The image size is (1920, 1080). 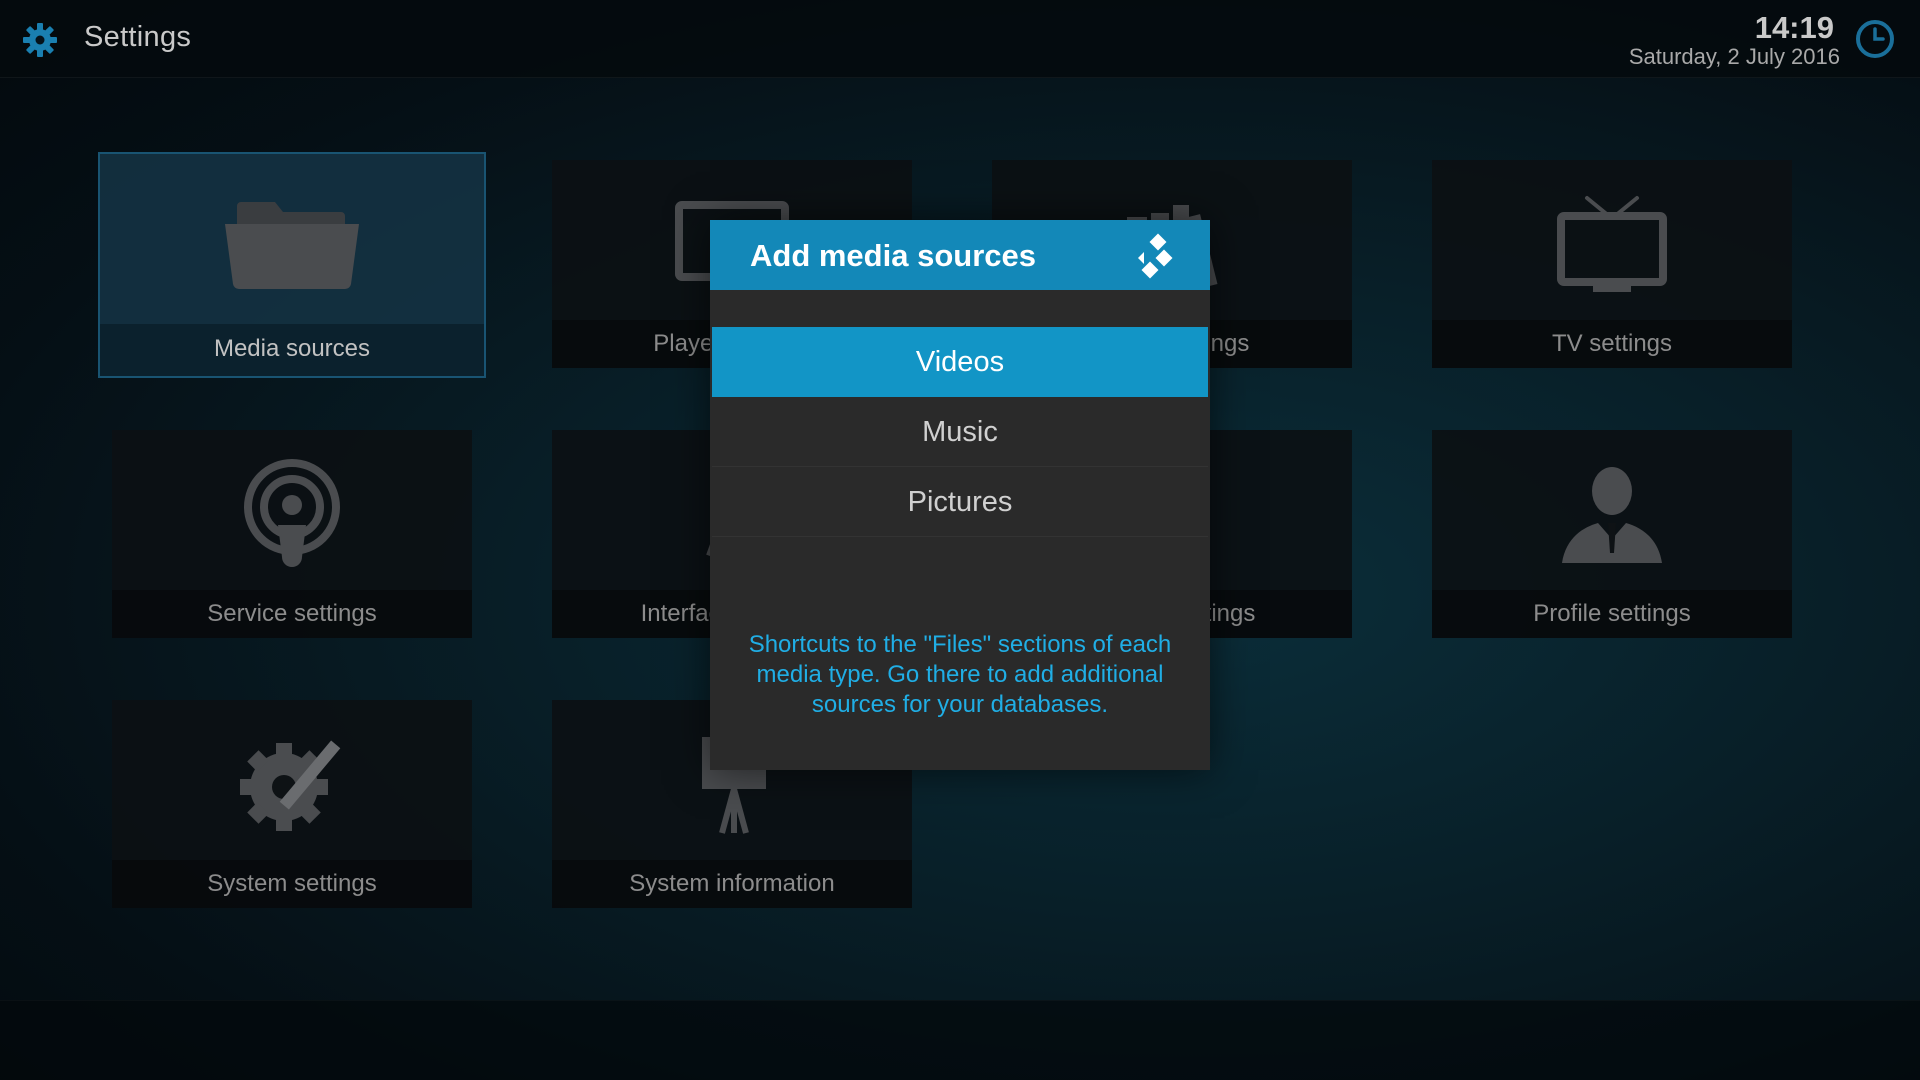 I want to click on tile-tv-settings: TV settings, so click(x=1612, y=264).